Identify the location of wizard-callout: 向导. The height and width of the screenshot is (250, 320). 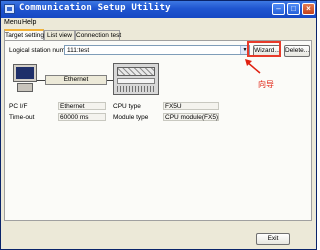
(266, 84).